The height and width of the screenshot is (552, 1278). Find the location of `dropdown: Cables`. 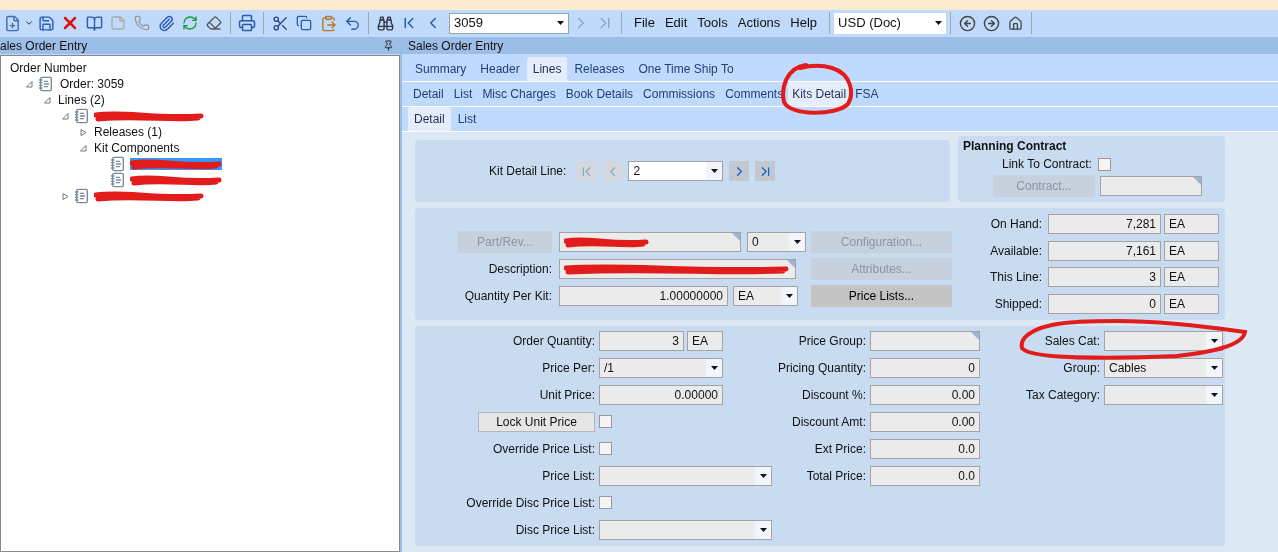

dropdown: Cables is located at coordinates (1163, 367).